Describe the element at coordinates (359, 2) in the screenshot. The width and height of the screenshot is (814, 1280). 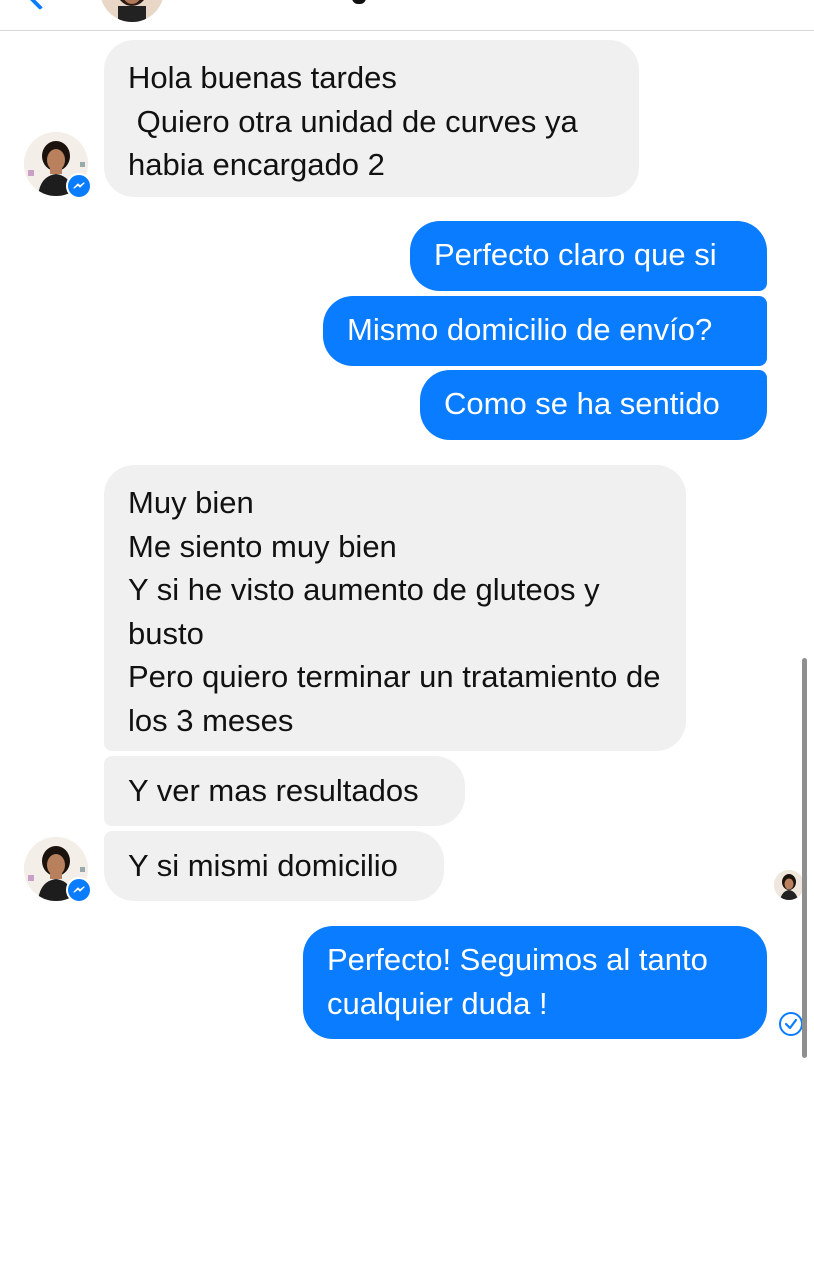
I see `contact-name-fragment` at that location.